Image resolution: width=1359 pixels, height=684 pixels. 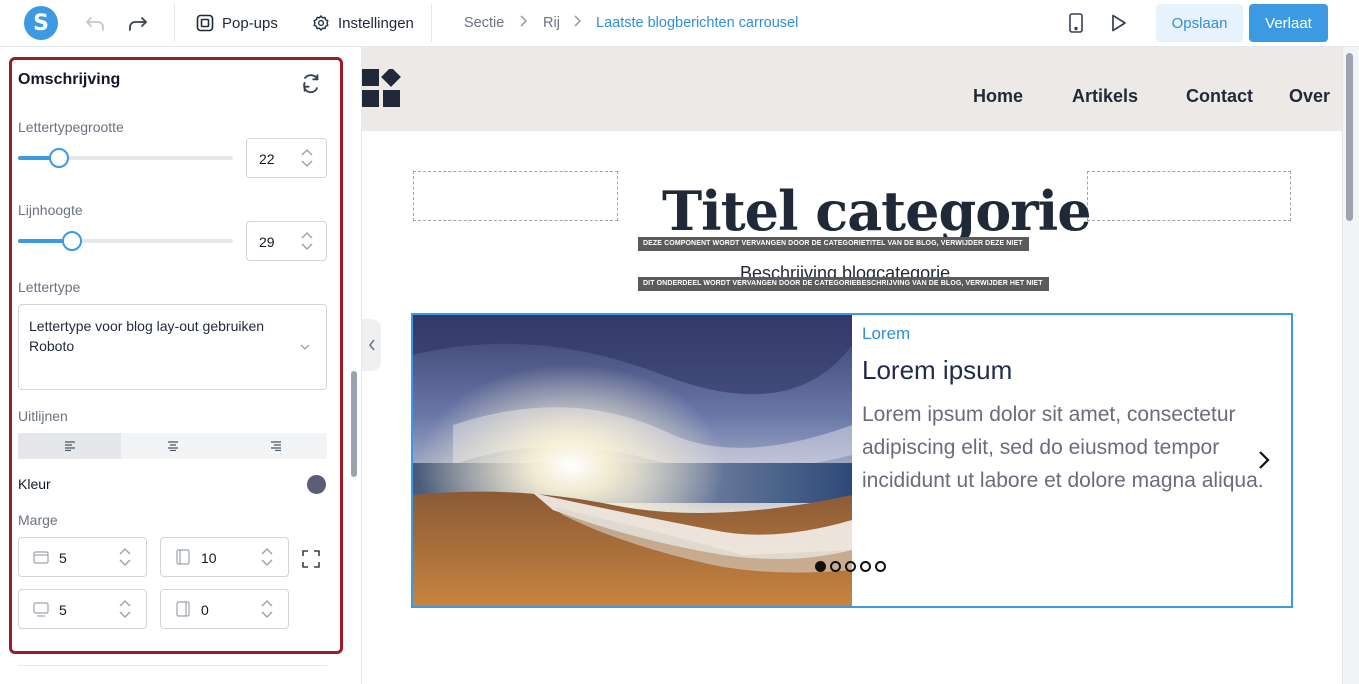 What do you see at coordinates (147, 326) in the screenshot?
I see `font-option-line: Lettertype voor blog lay-out gebruiken` at bounding box center [147, 326].